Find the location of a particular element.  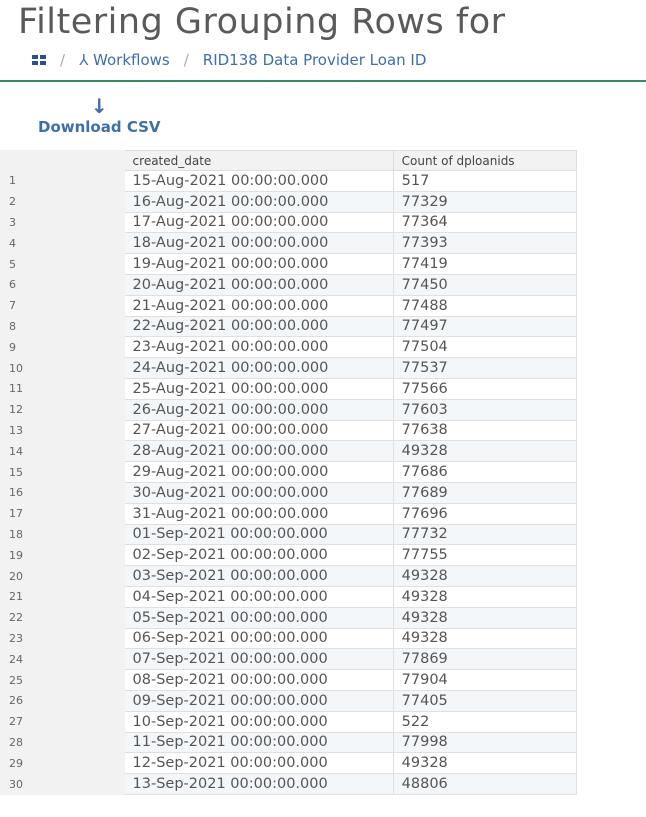

created-date-cell: 31-Aug-2021 00:00:00.000 is located at coordinates (258, 513).